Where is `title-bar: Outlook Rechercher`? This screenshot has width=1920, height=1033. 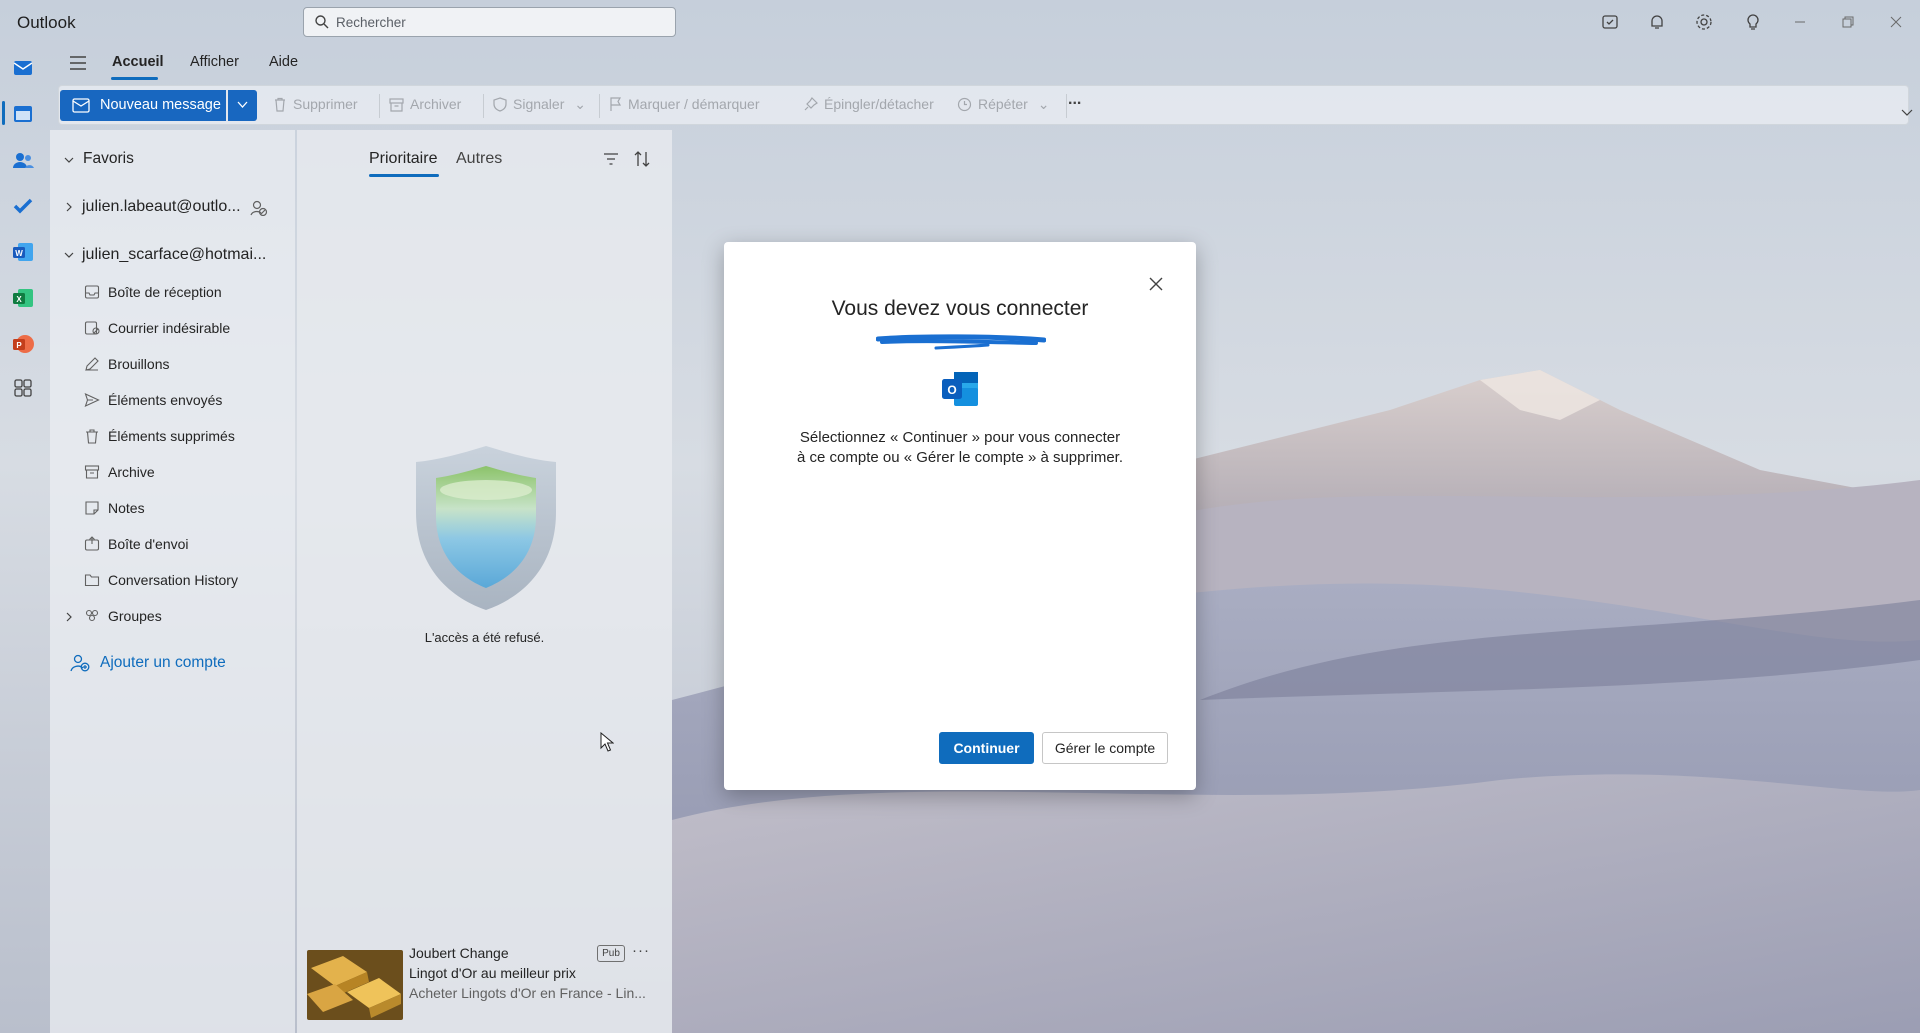 title-bar: Outlook Rechercher is located at coordinates (960, 22).